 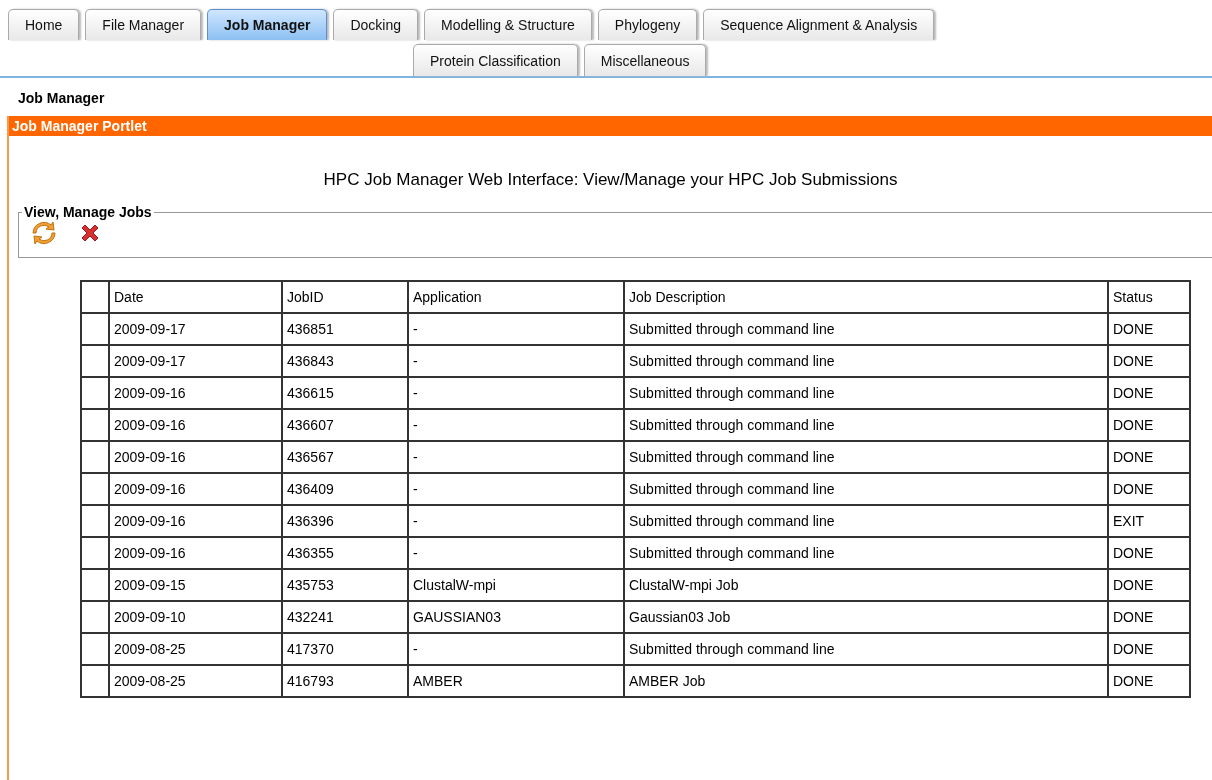 What do you see at coordinates (610, 126) in the screenshot?
I see `portlet-title-bar: Job Manager Portlet` at bounding box center [610, 126].